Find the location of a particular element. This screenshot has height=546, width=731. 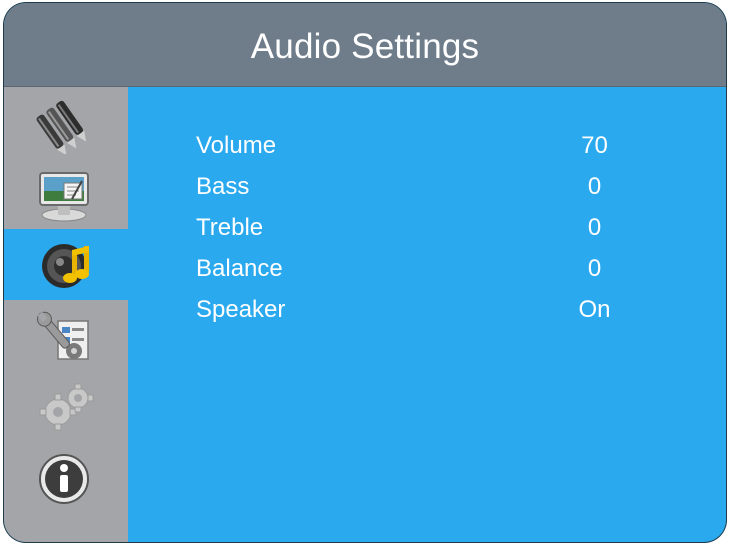

sidebar is located at coordinates (66, 314).